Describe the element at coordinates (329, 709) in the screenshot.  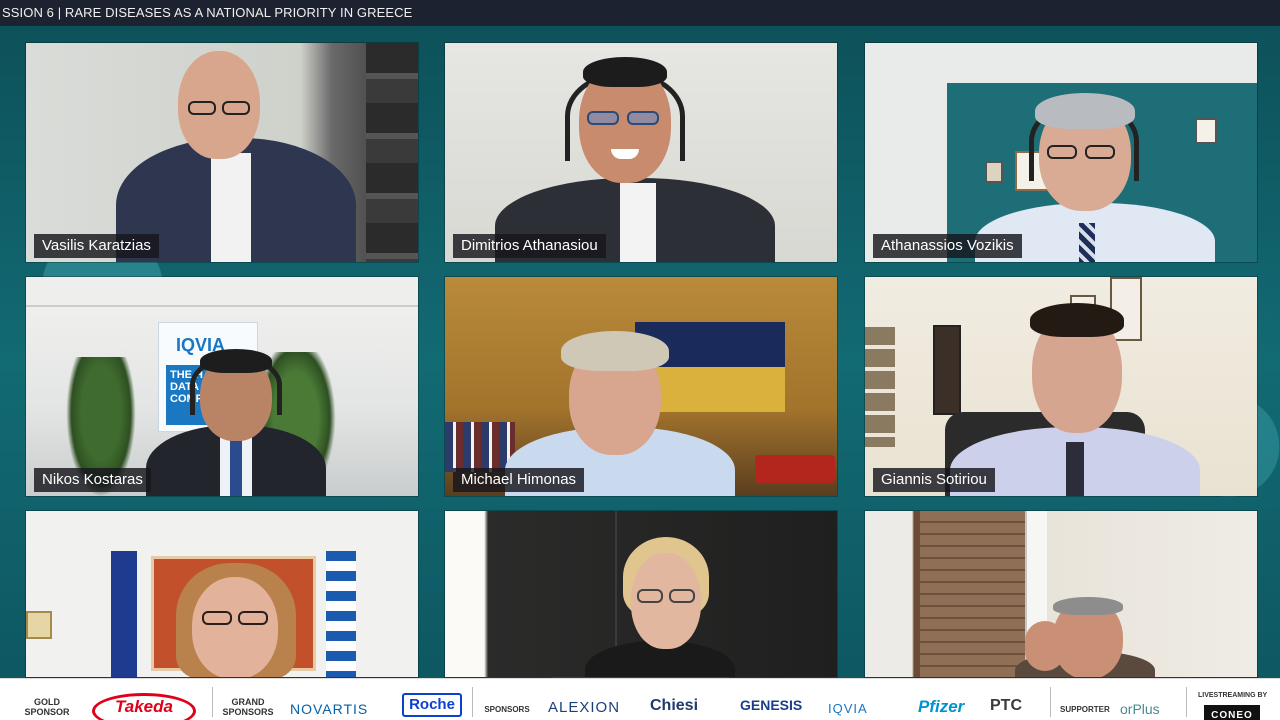
I see `sponsor-logo-novartis: NOVARTIS` at that location.